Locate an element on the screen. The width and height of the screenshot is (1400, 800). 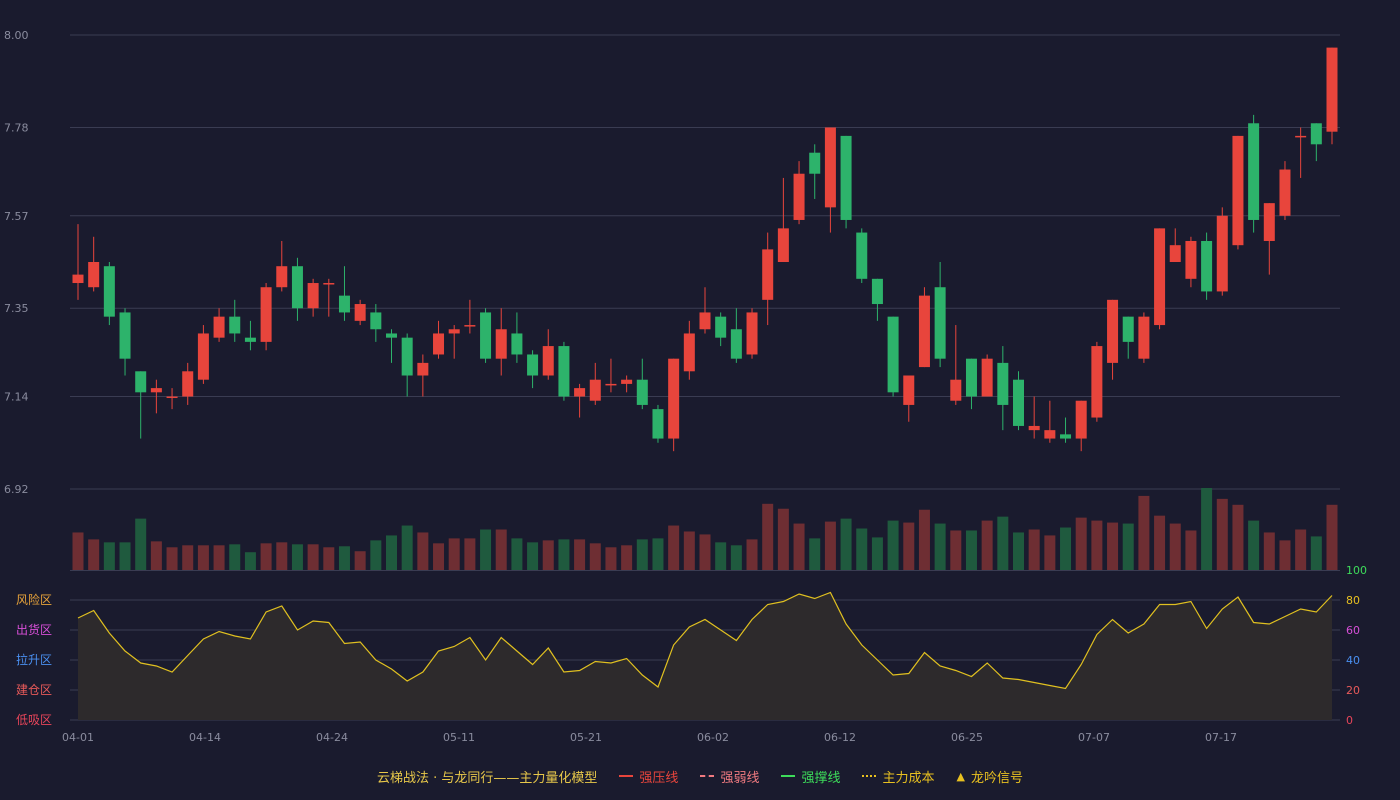
x-tick-label: 04-14 is located at coordinates (205, 737).